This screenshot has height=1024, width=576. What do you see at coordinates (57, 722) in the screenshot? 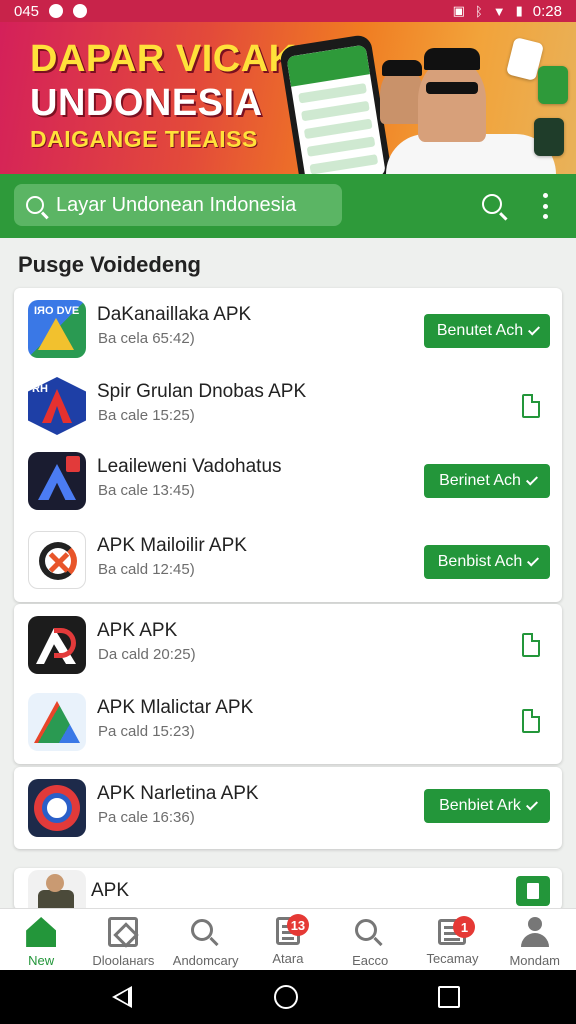
I see `mal-app-icon` at bounding box center [57, 722].